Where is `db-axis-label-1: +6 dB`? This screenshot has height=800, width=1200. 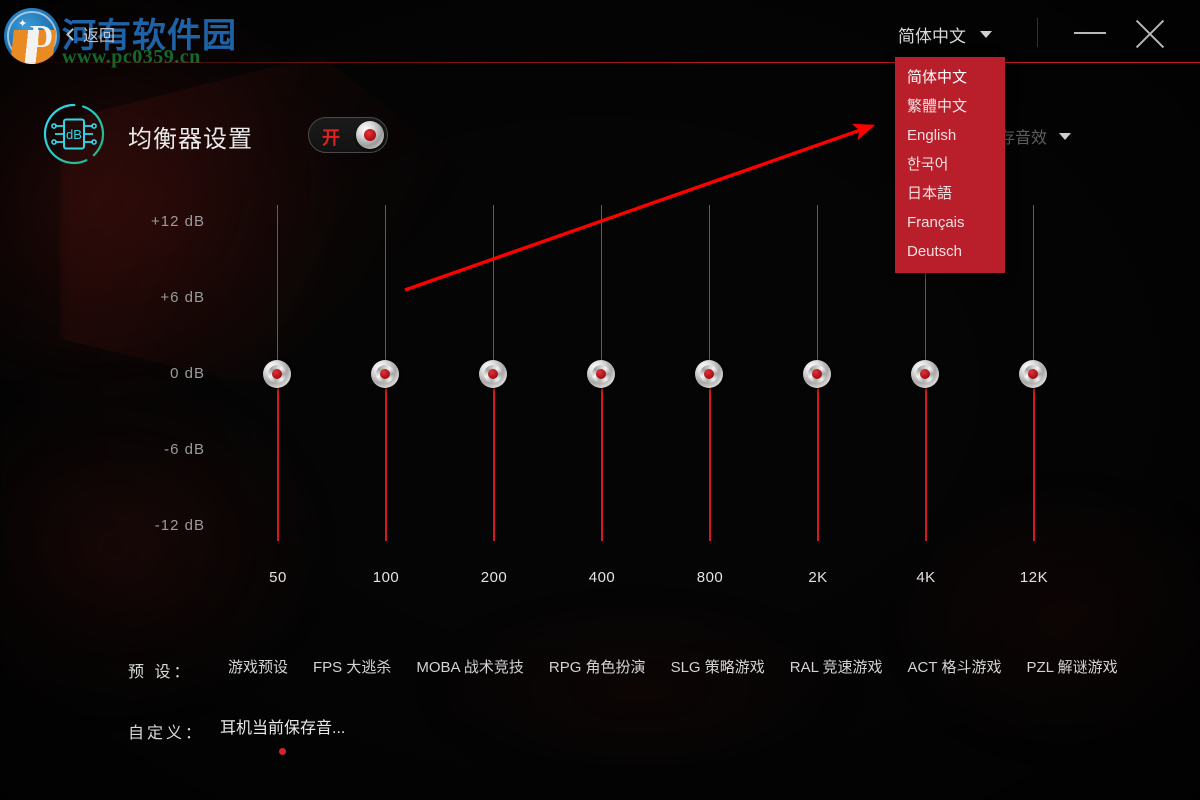 db-axis-label-1: +6 dB is located at coordinates (182, 297).